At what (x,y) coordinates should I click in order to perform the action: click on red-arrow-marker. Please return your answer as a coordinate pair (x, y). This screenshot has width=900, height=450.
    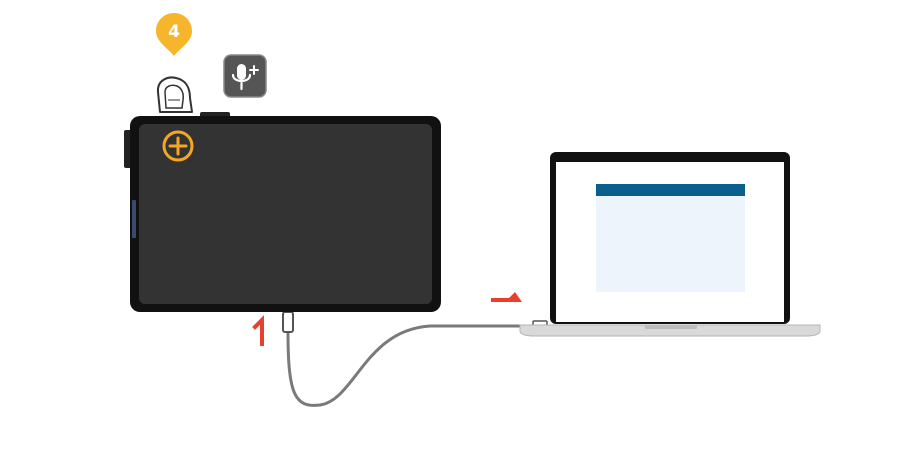
    Looking at the image, I should click on (506, 297).